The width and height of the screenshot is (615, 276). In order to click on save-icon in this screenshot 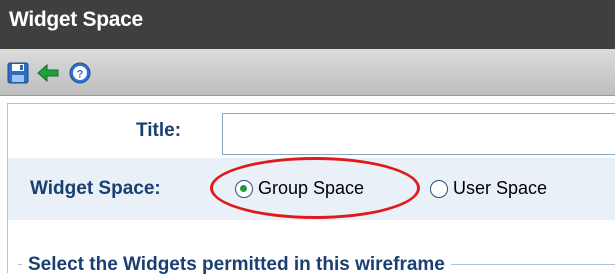, I will do `click(18, 73)`.